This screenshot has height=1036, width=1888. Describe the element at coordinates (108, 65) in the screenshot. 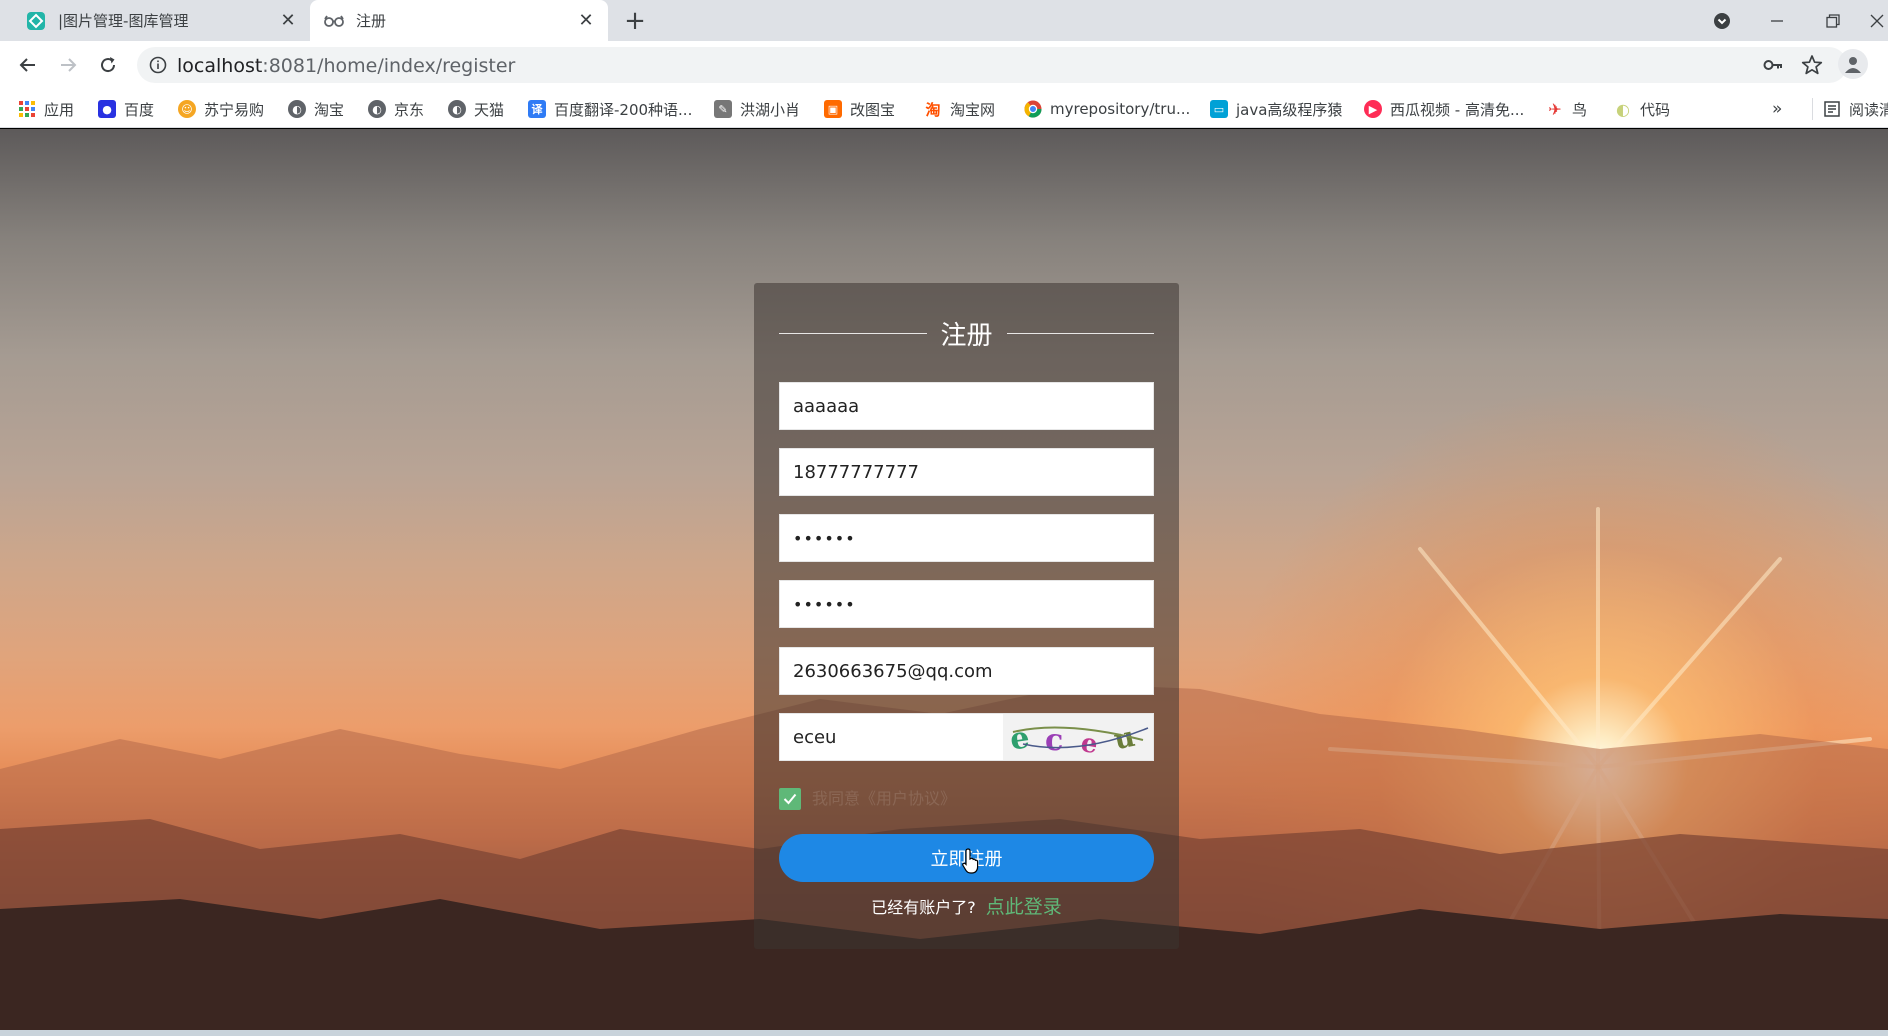

I see `reload-icon` at that location.